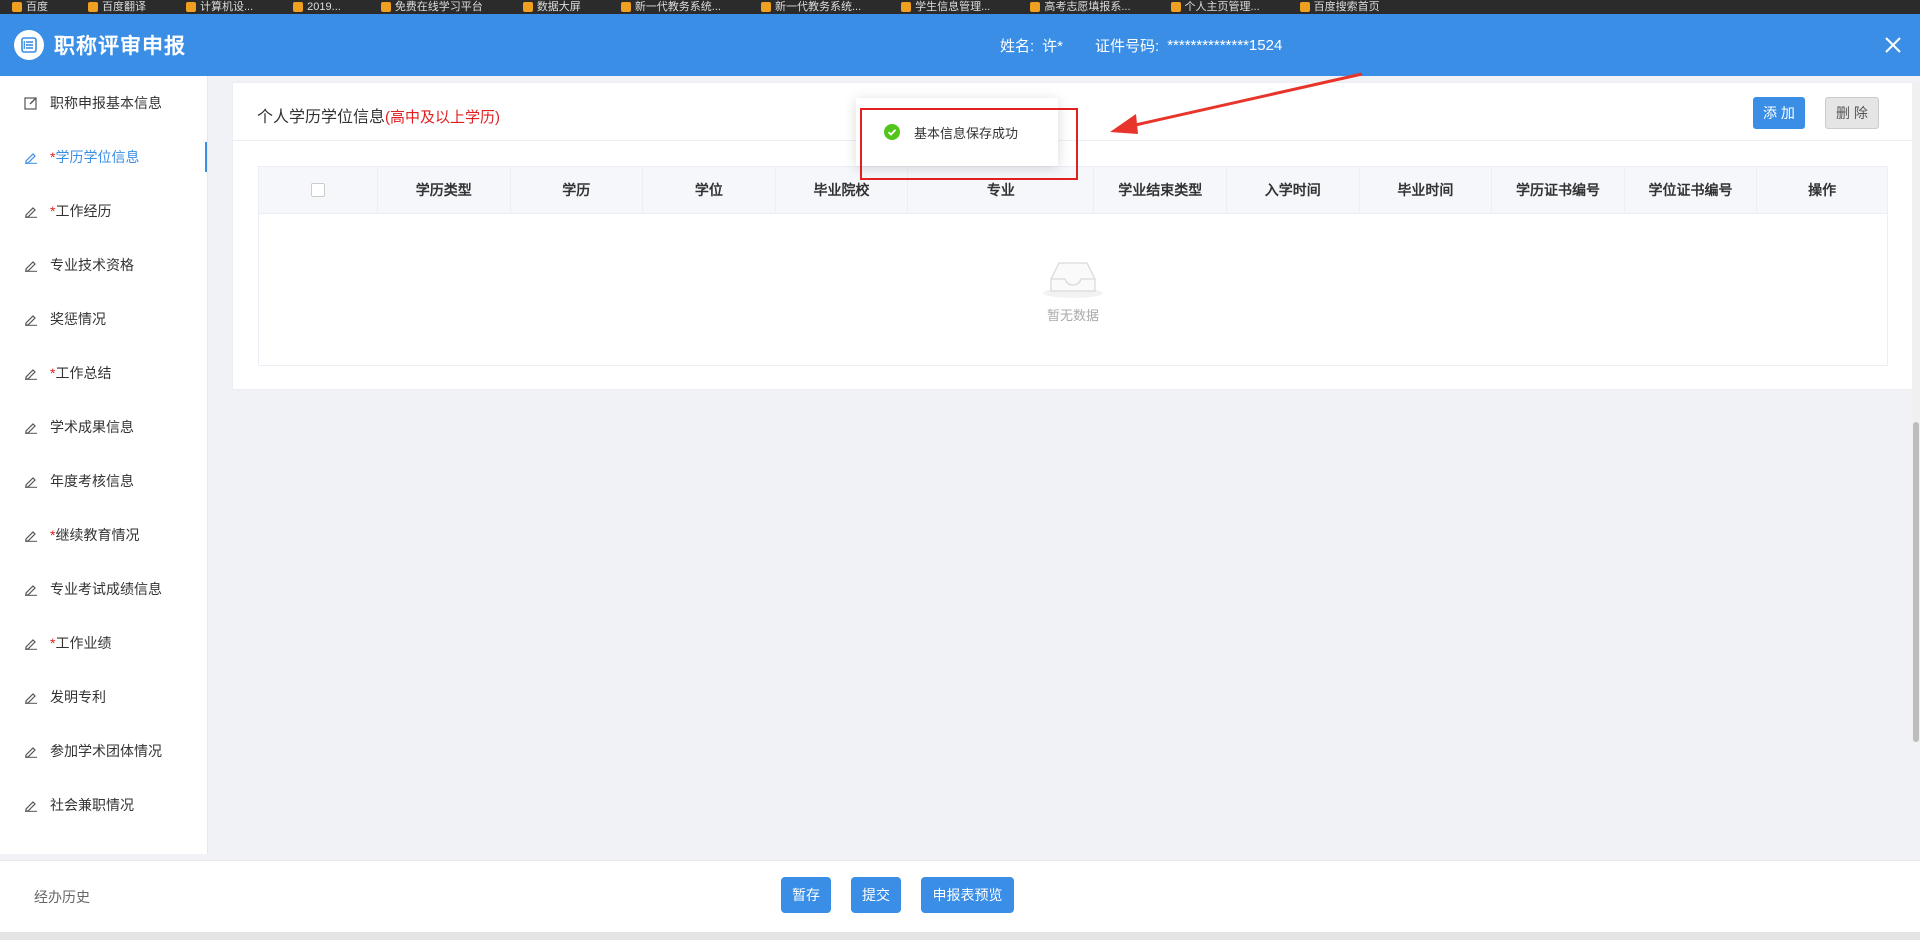  I want to click on sidebar-item-label: 专业考试成绩信息, so click(106, 589).